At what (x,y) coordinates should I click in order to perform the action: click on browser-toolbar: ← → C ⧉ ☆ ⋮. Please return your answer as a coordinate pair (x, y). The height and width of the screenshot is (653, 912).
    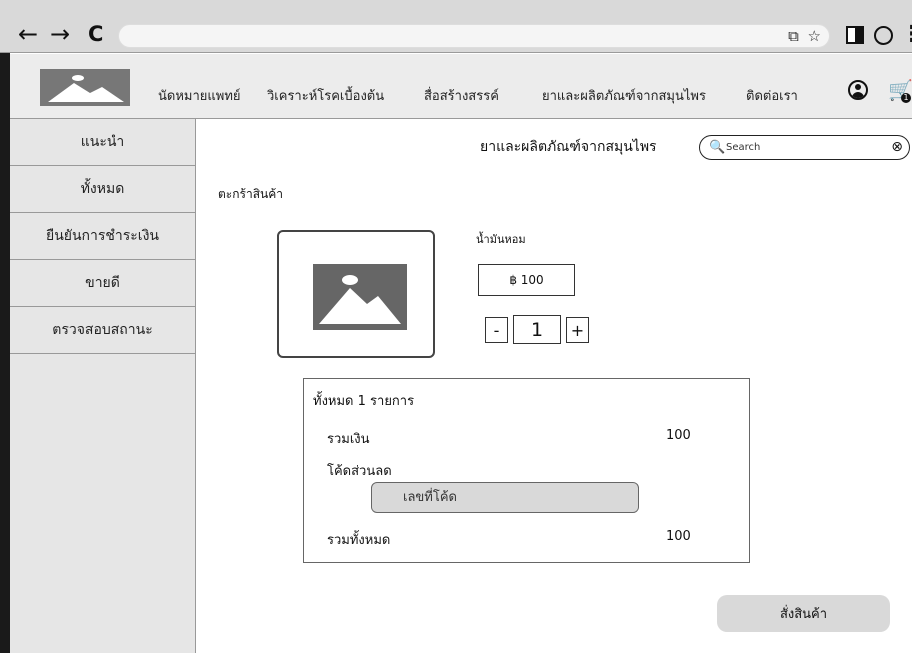
    Looking at the image, I should click on (456, 26).